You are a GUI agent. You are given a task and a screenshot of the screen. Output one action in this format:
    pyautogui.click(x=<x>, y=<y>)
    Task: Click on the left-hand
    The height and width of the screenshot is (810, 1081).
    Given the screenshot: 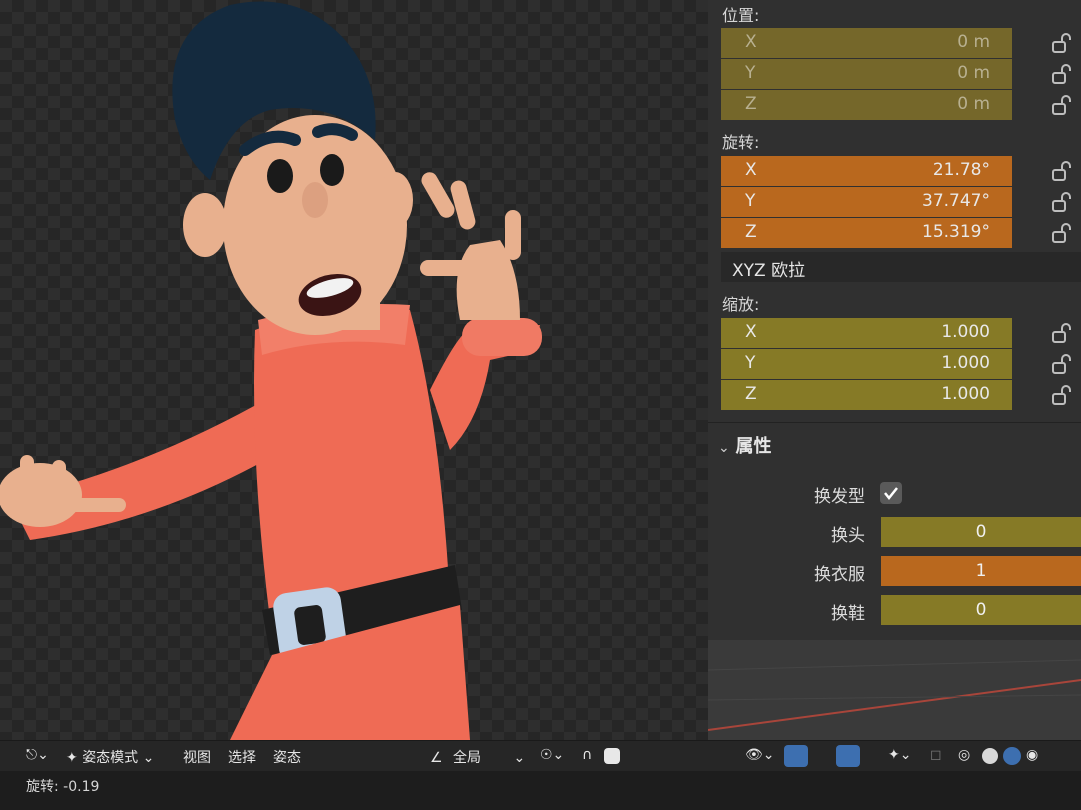 What is the action you would take?
    pyautogui.click(x=41, y=495)
    